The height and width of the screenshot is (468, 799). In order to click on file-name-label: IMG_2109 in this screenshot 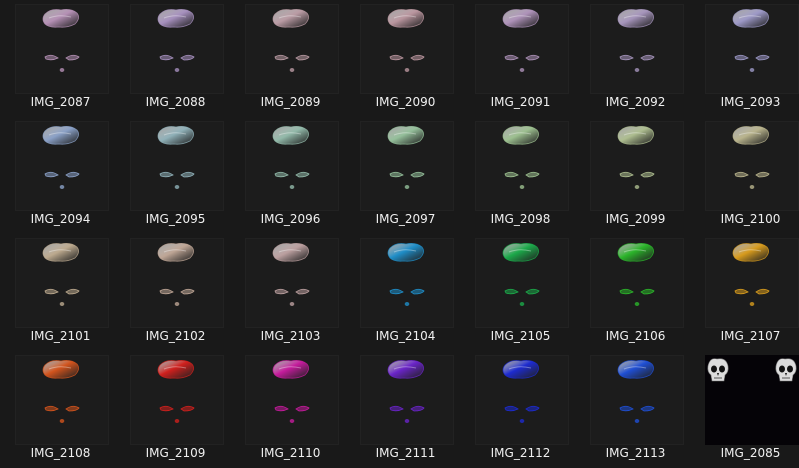, I will do `click(175, 453)`.